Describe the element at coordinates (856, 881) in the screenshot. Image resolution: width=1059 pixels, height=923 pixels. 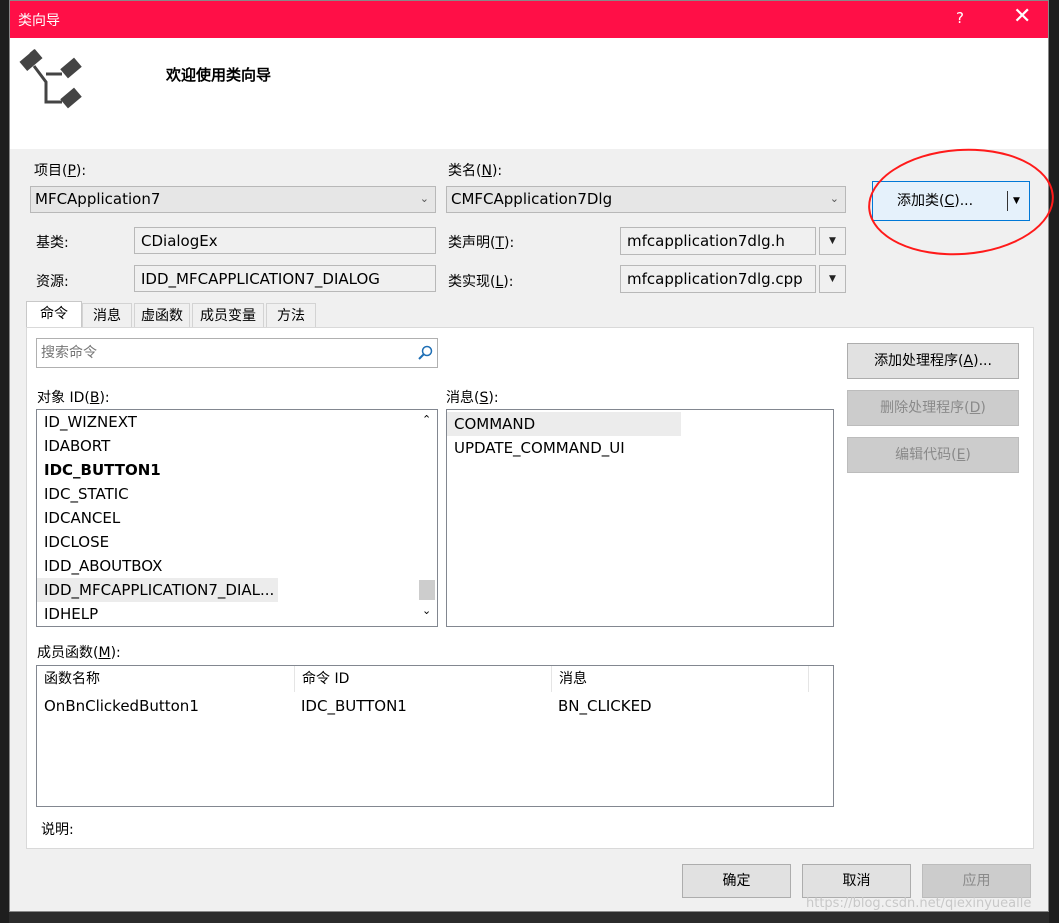
I see `cancel-button: 取消` at that location.